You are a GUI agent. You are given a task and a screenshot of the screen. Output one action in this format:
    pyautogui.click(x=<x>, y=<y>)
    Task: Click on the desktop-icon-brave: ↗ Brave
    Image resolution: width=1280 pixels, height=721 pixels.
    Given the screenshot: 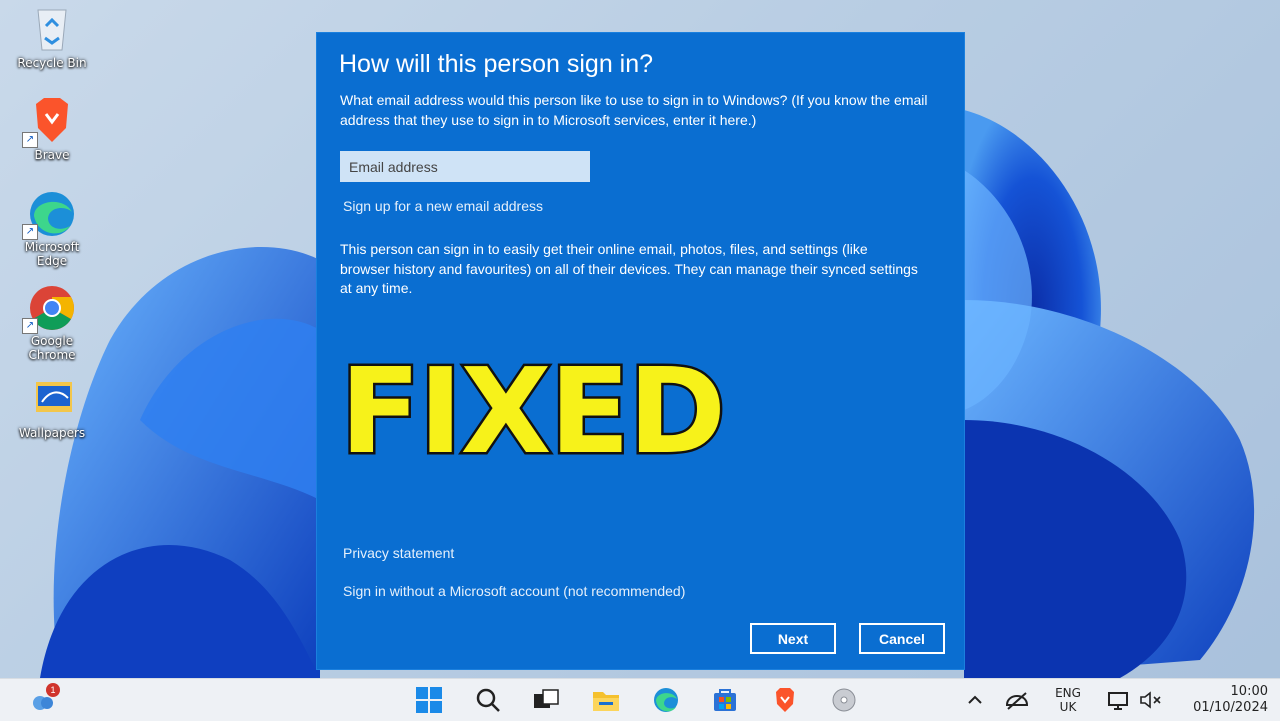 What is the action you would take?
    pyautogui.click(x=52, y=128)
    